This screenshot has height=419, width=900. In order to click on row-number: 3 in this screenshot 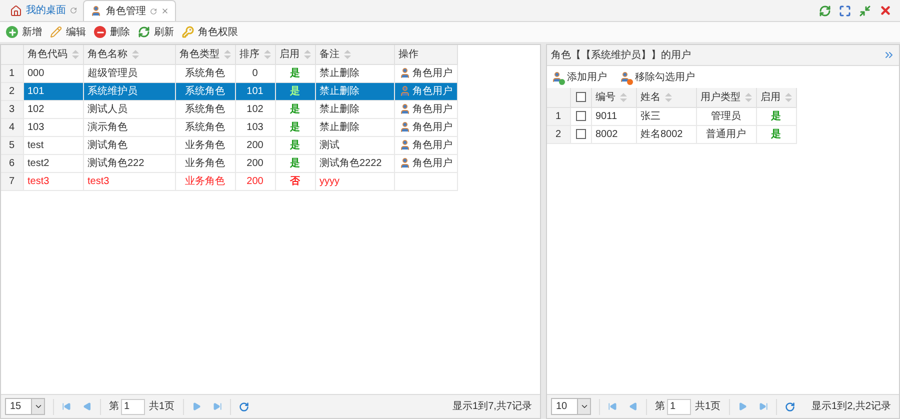, I will do `click(12, 109)`.